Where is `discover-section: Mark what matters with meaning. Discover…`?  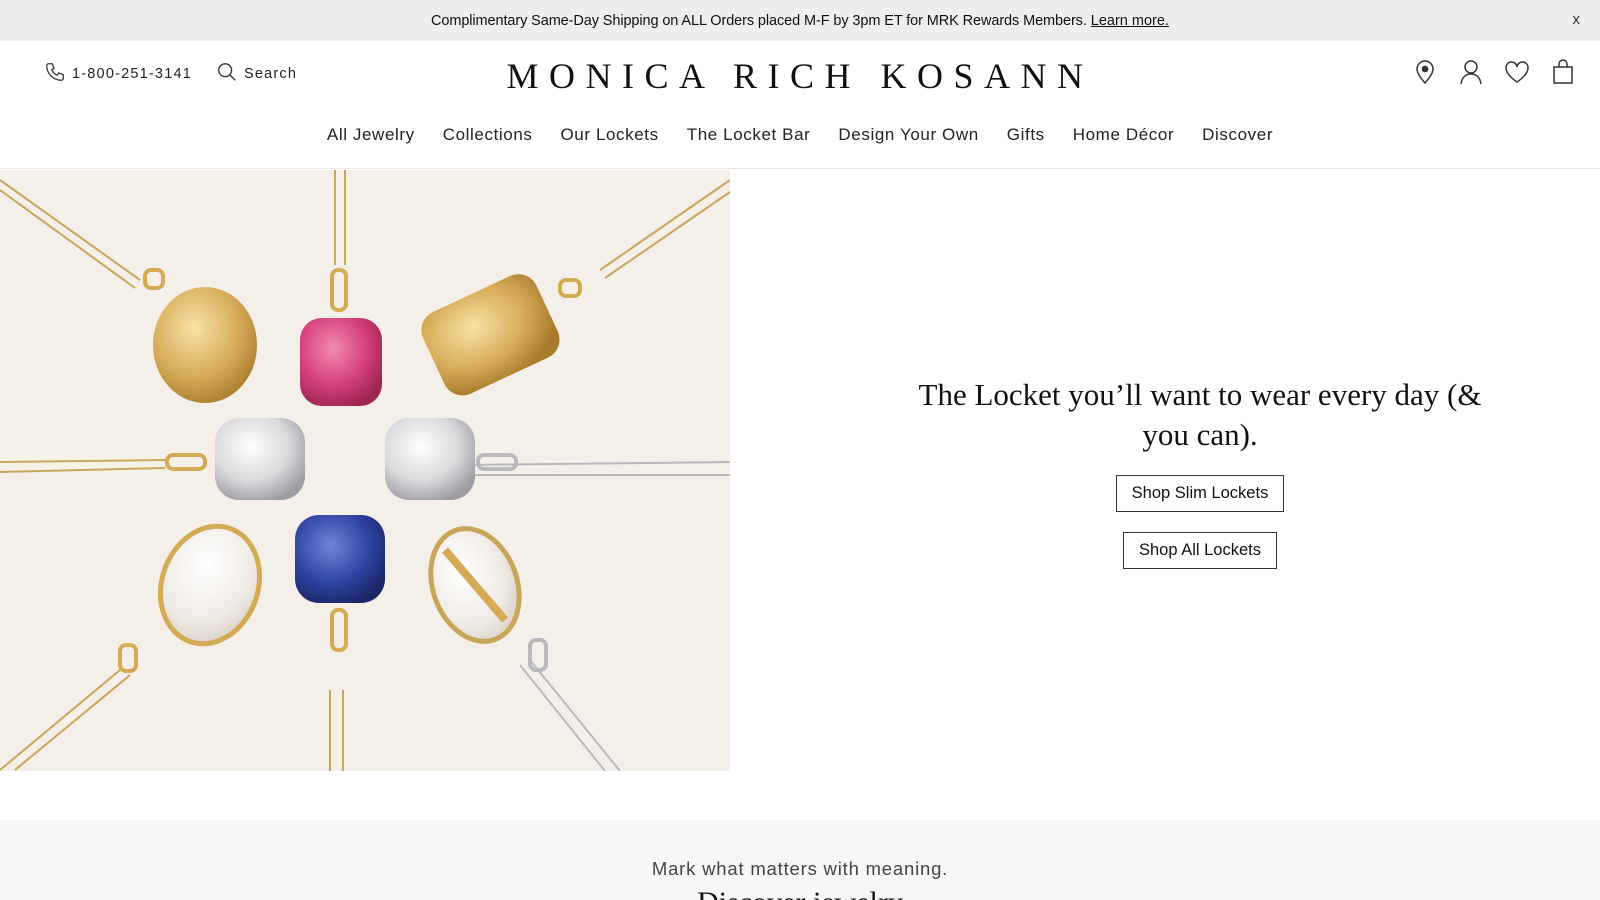
discover-section: Mark what matters with meaning. Discover… is located at coordinates (800, 860).